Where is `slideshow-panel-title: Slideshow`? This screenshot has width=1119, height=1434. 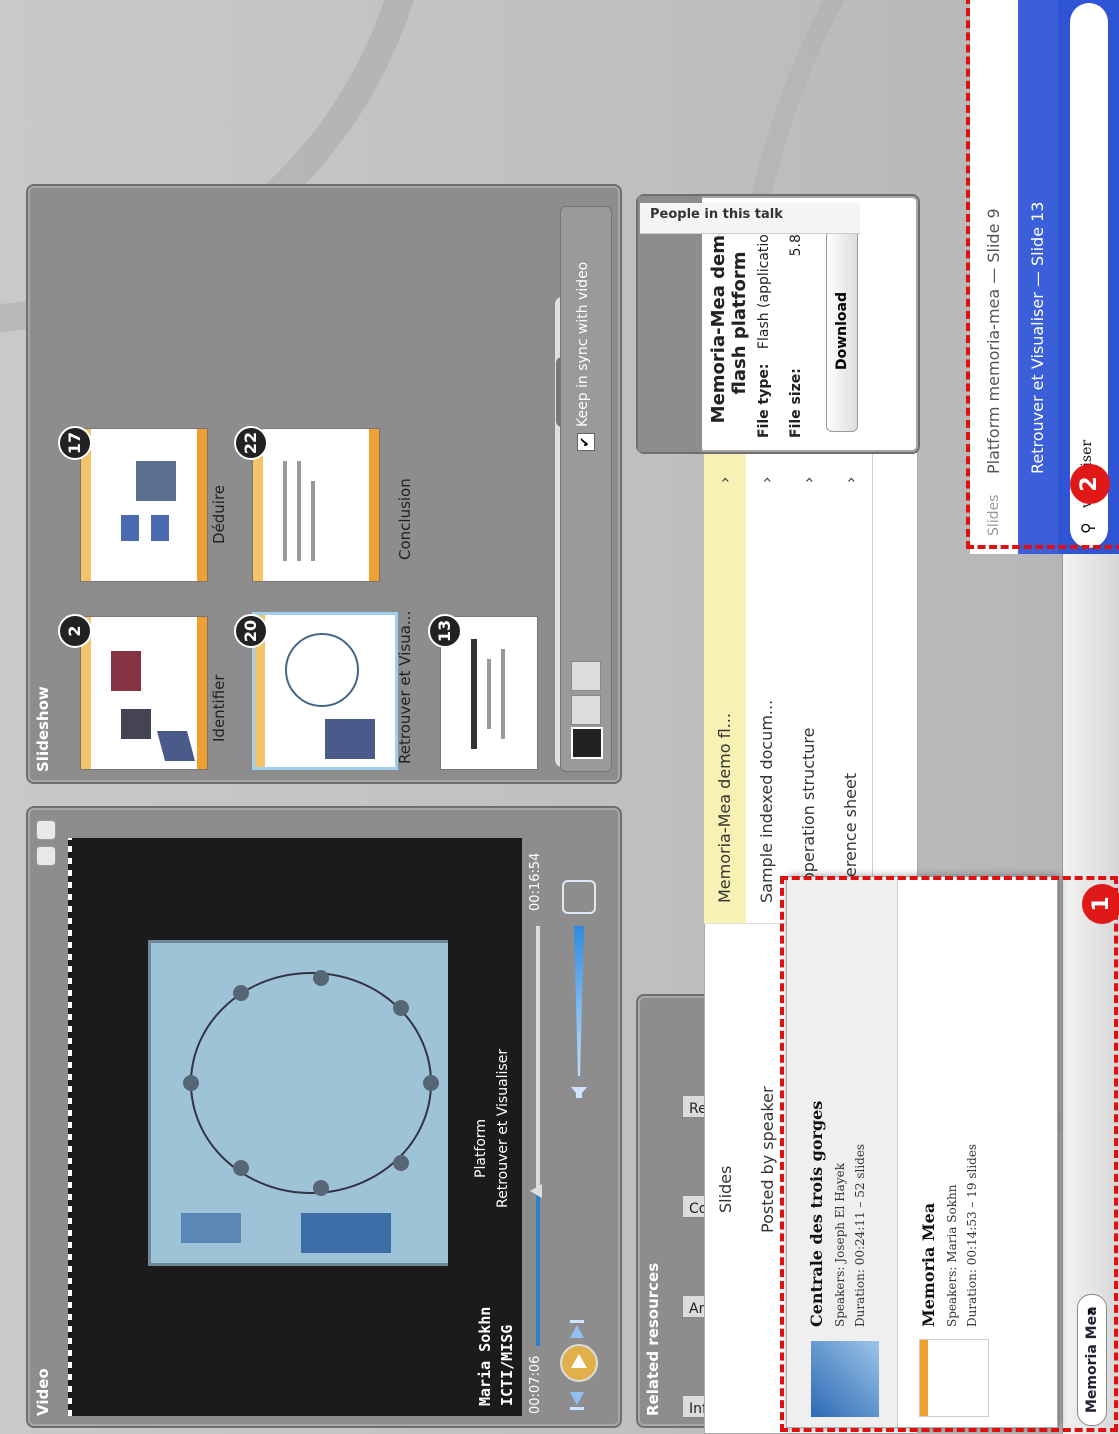
slideshow-panel-title: Slideshow is located at coordinates (43, 729).